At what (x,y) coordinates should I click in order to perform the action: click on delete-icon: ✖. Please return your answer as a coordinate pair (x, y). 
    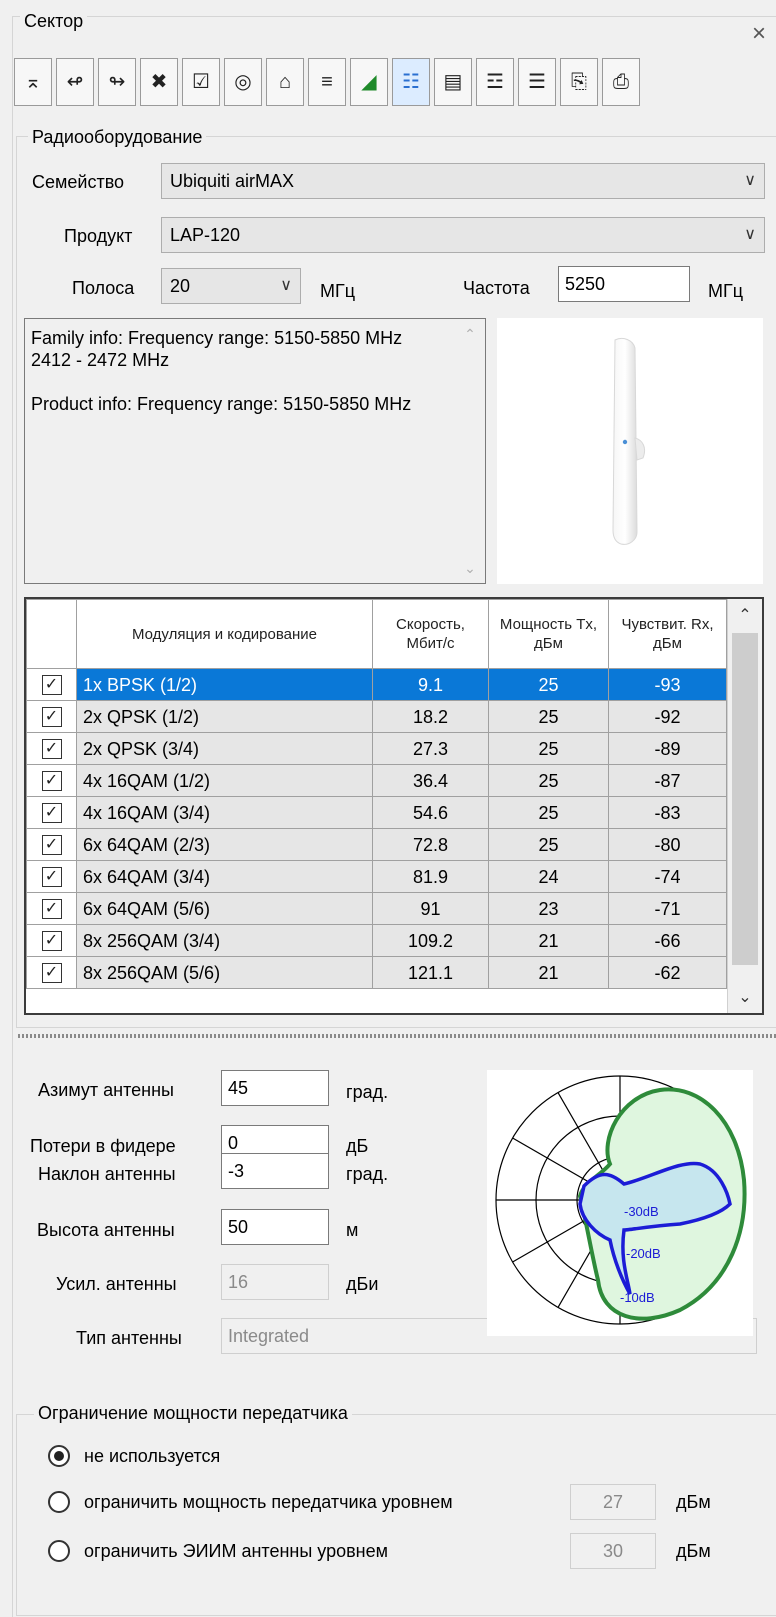
    Looking at the image, I should click on (159, 82).